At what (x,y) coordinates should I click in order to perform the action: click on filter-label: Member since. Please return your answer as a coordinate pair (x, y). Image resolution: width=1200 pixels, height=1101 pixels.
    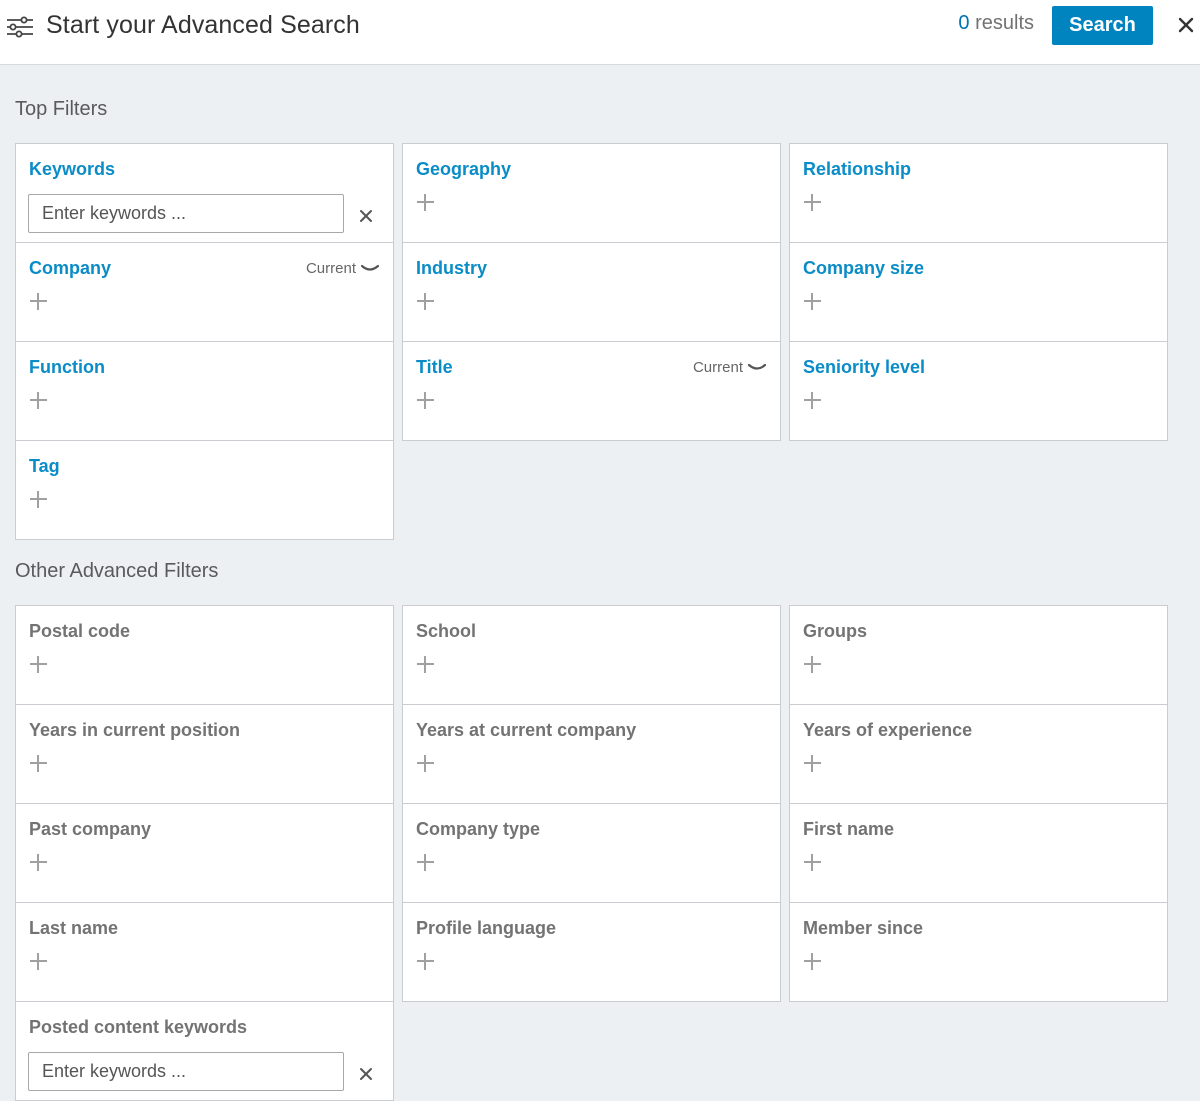
    Looking at the image, I should click on (863, 928).